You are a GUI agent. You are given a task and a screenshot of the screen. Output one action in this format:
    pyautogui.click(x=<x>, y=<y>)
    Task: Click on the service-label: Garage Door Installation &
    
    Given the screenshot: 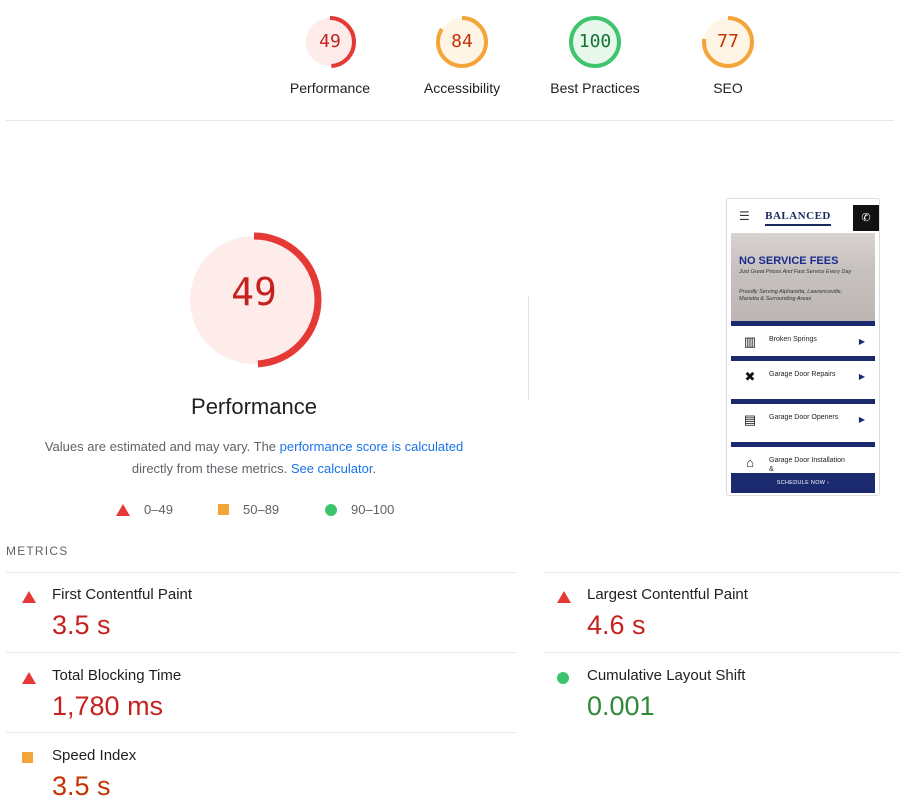 What is the action you would take?
    pyautogui.click(x=807, y=465)
    